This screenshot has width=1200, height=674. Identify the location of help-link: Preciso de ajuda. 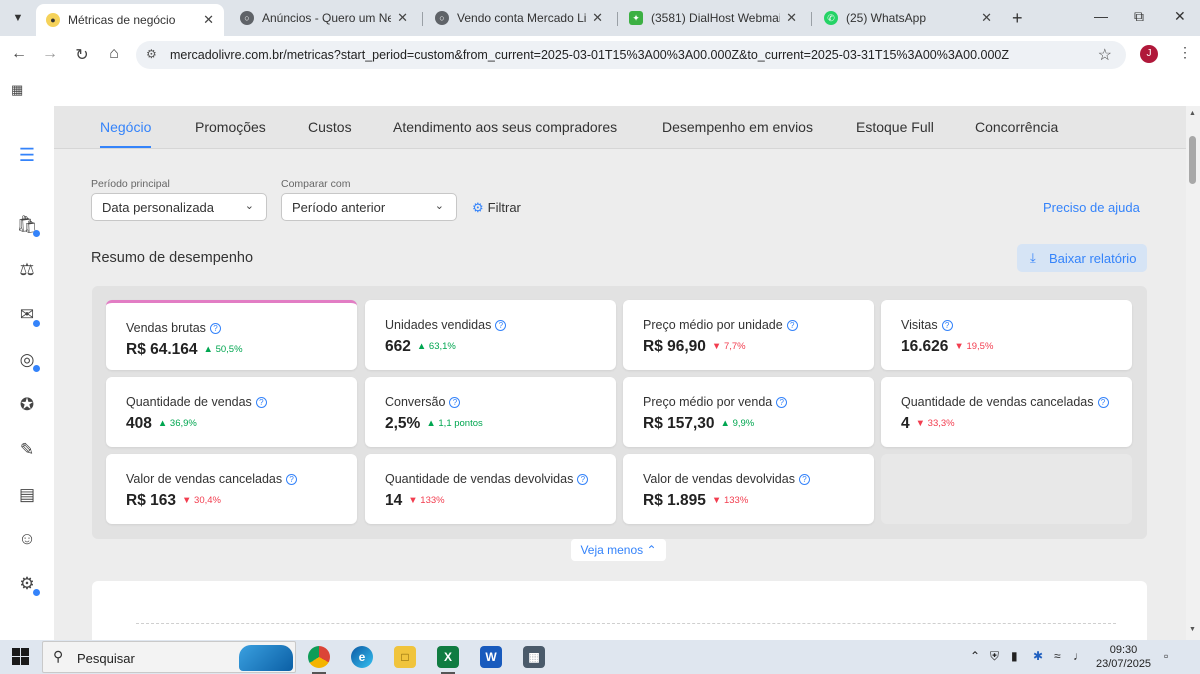
(1091, 207).